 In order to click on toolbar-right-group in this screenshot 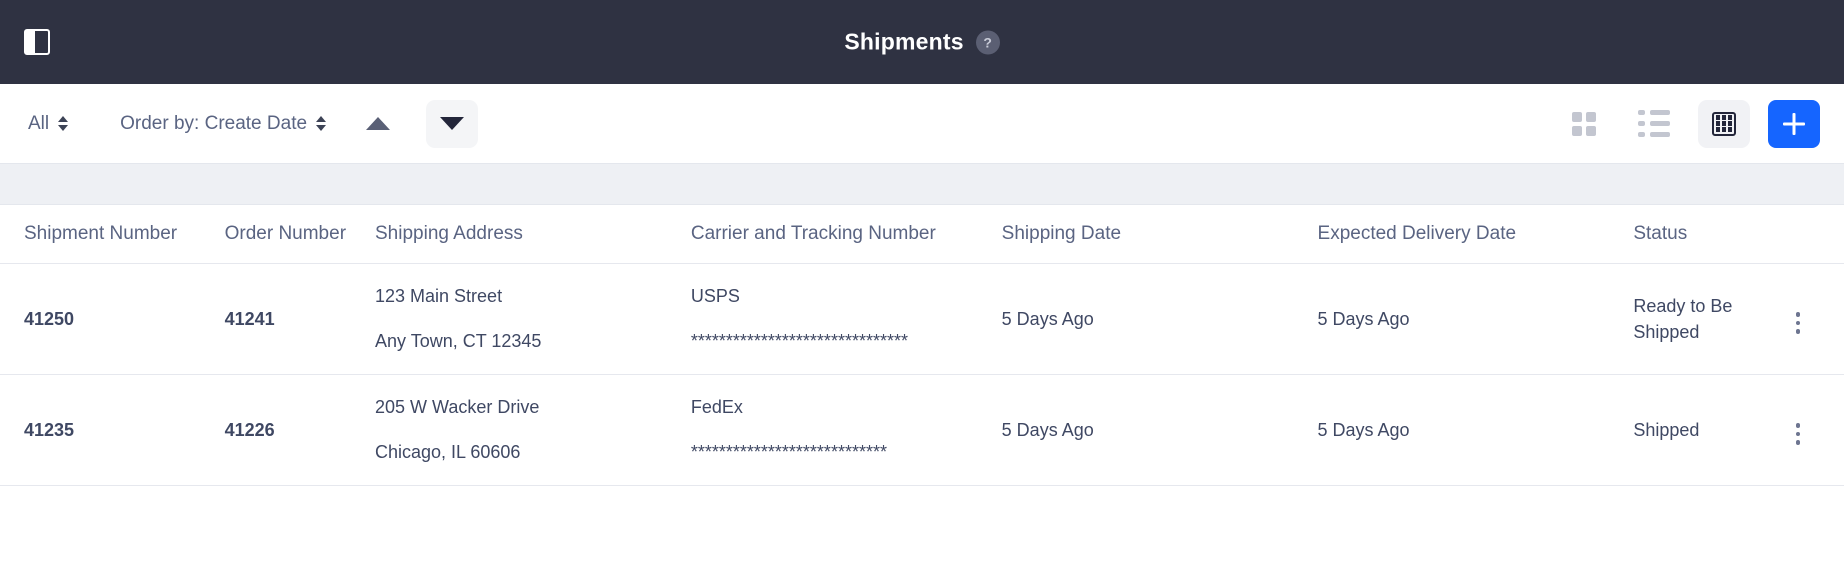, I will do `click(1689, 123)`.